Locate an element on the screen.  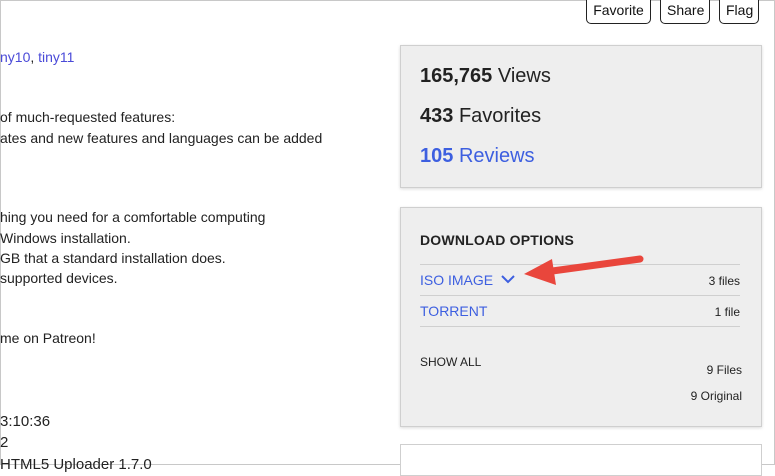
views-label: Views is located at coordinates (524, 76).